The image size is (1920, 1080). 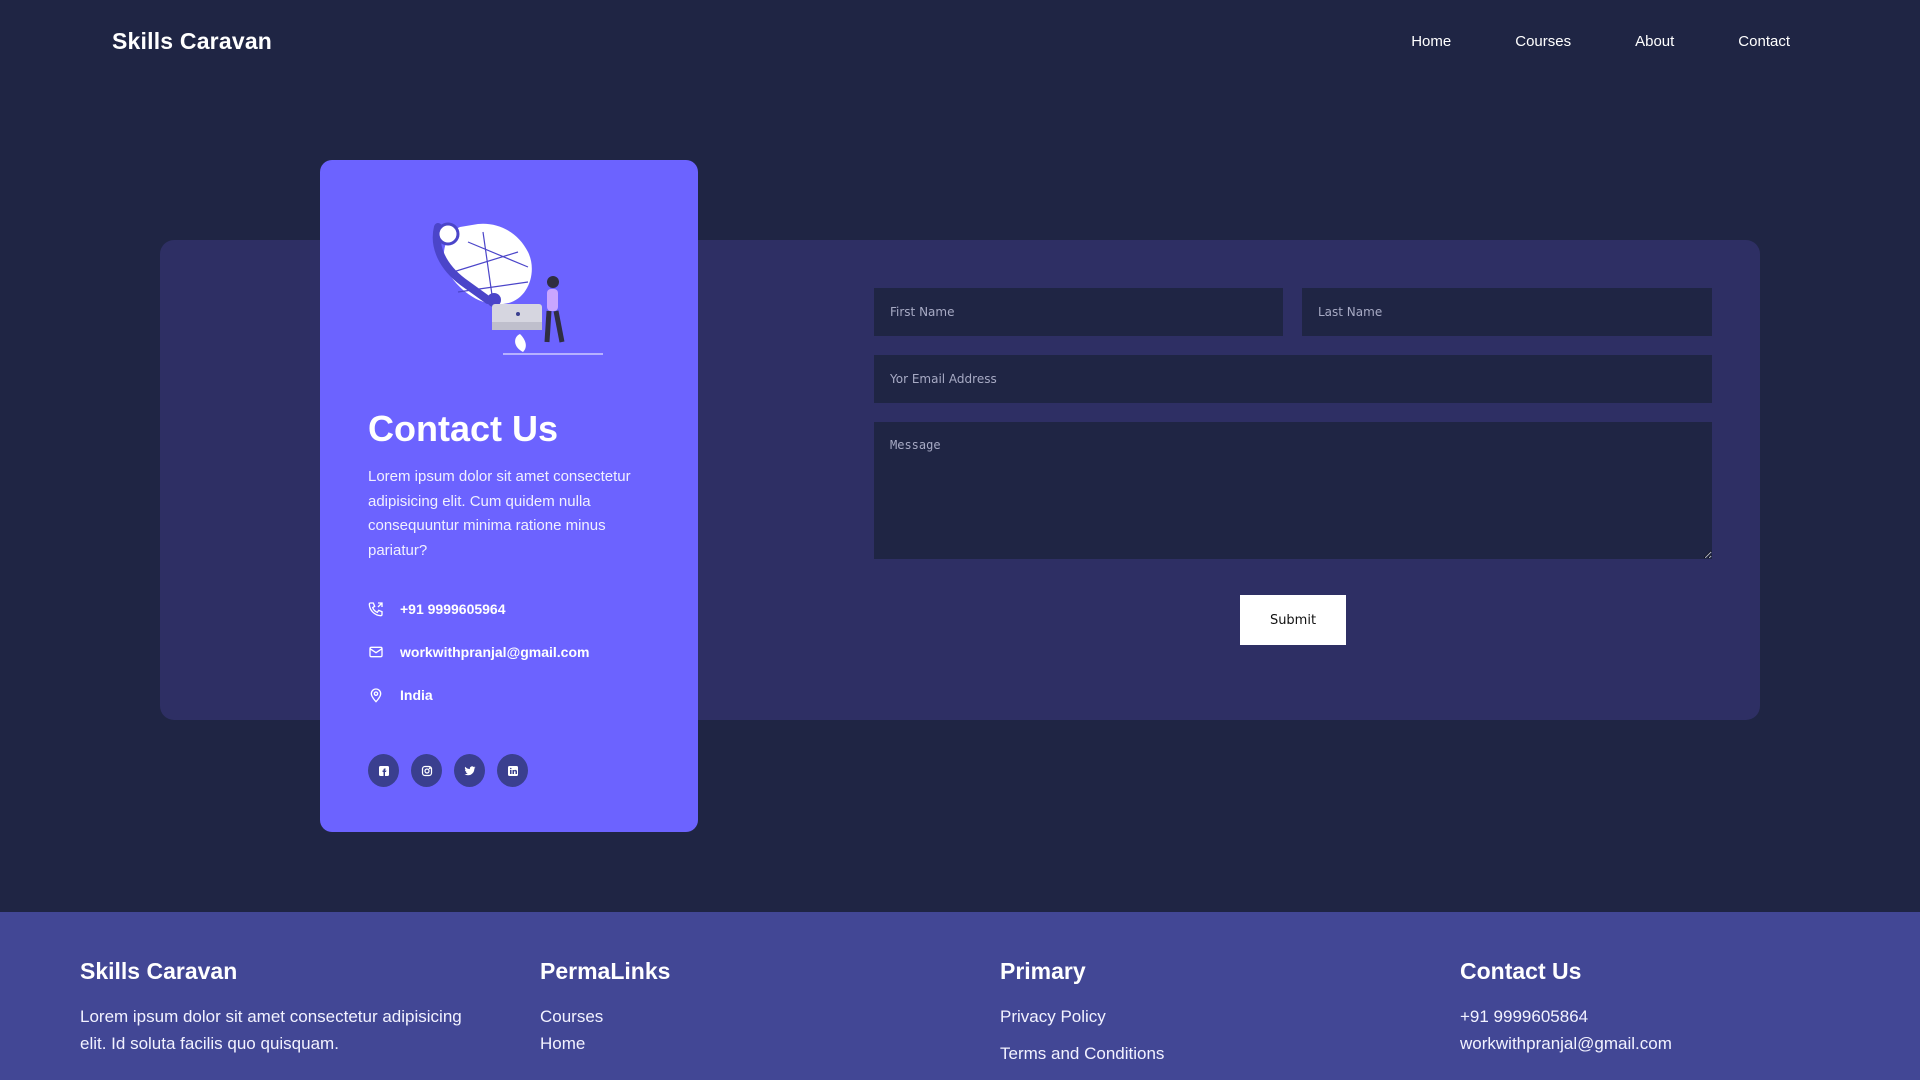 I want to click on mail-icon, so click(x=376, y=652).